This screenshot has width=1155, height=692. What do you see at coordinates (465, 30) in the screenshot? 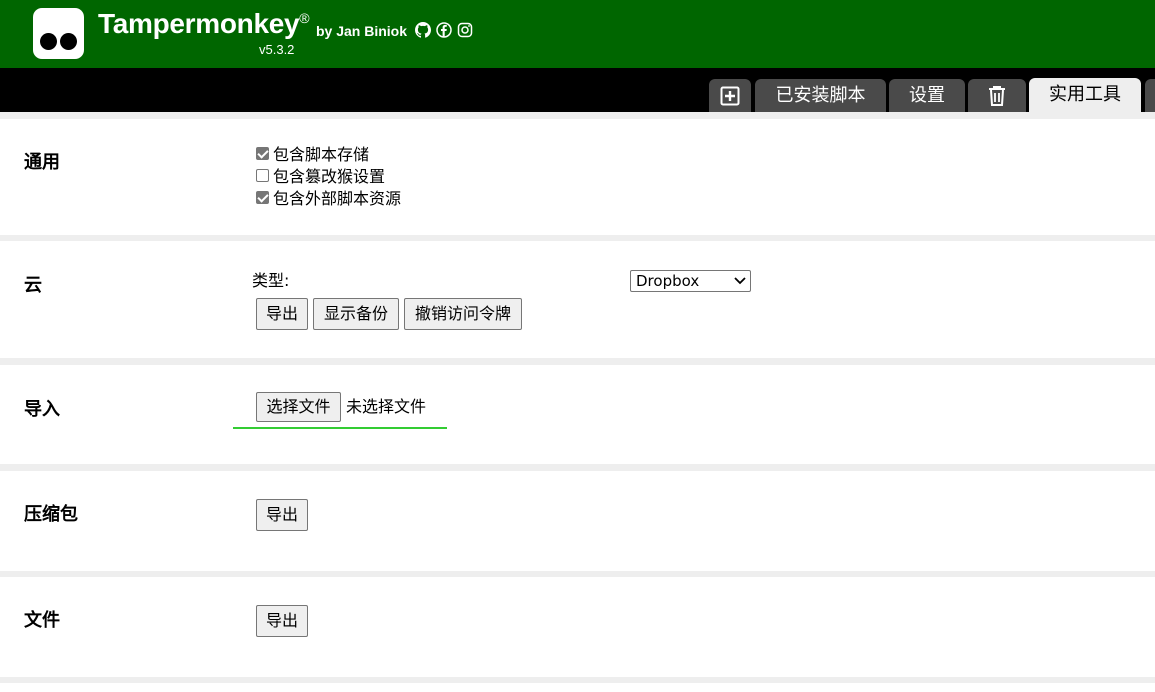
I see `instagram-icon` at bounding box center [465, 30].